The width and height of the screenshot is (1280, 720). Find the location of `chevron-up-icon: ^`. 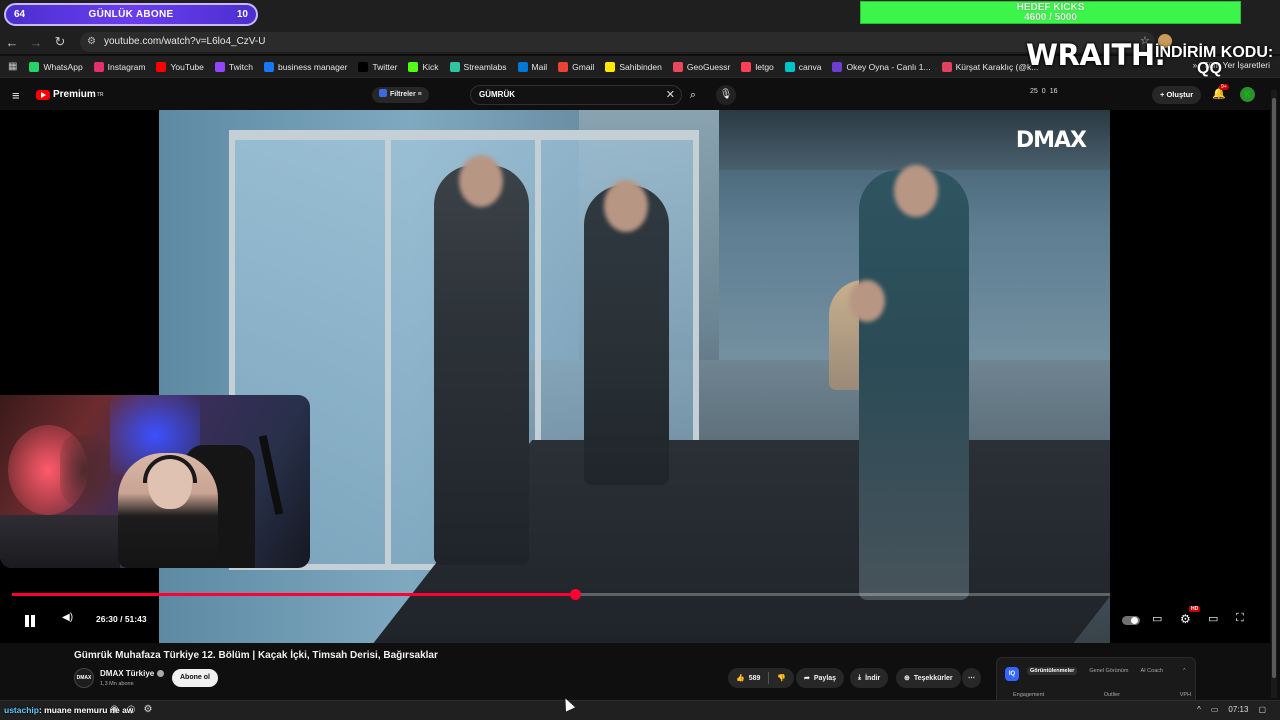

chevron-up-icon: ^ is located at coordinates (1184, 671).